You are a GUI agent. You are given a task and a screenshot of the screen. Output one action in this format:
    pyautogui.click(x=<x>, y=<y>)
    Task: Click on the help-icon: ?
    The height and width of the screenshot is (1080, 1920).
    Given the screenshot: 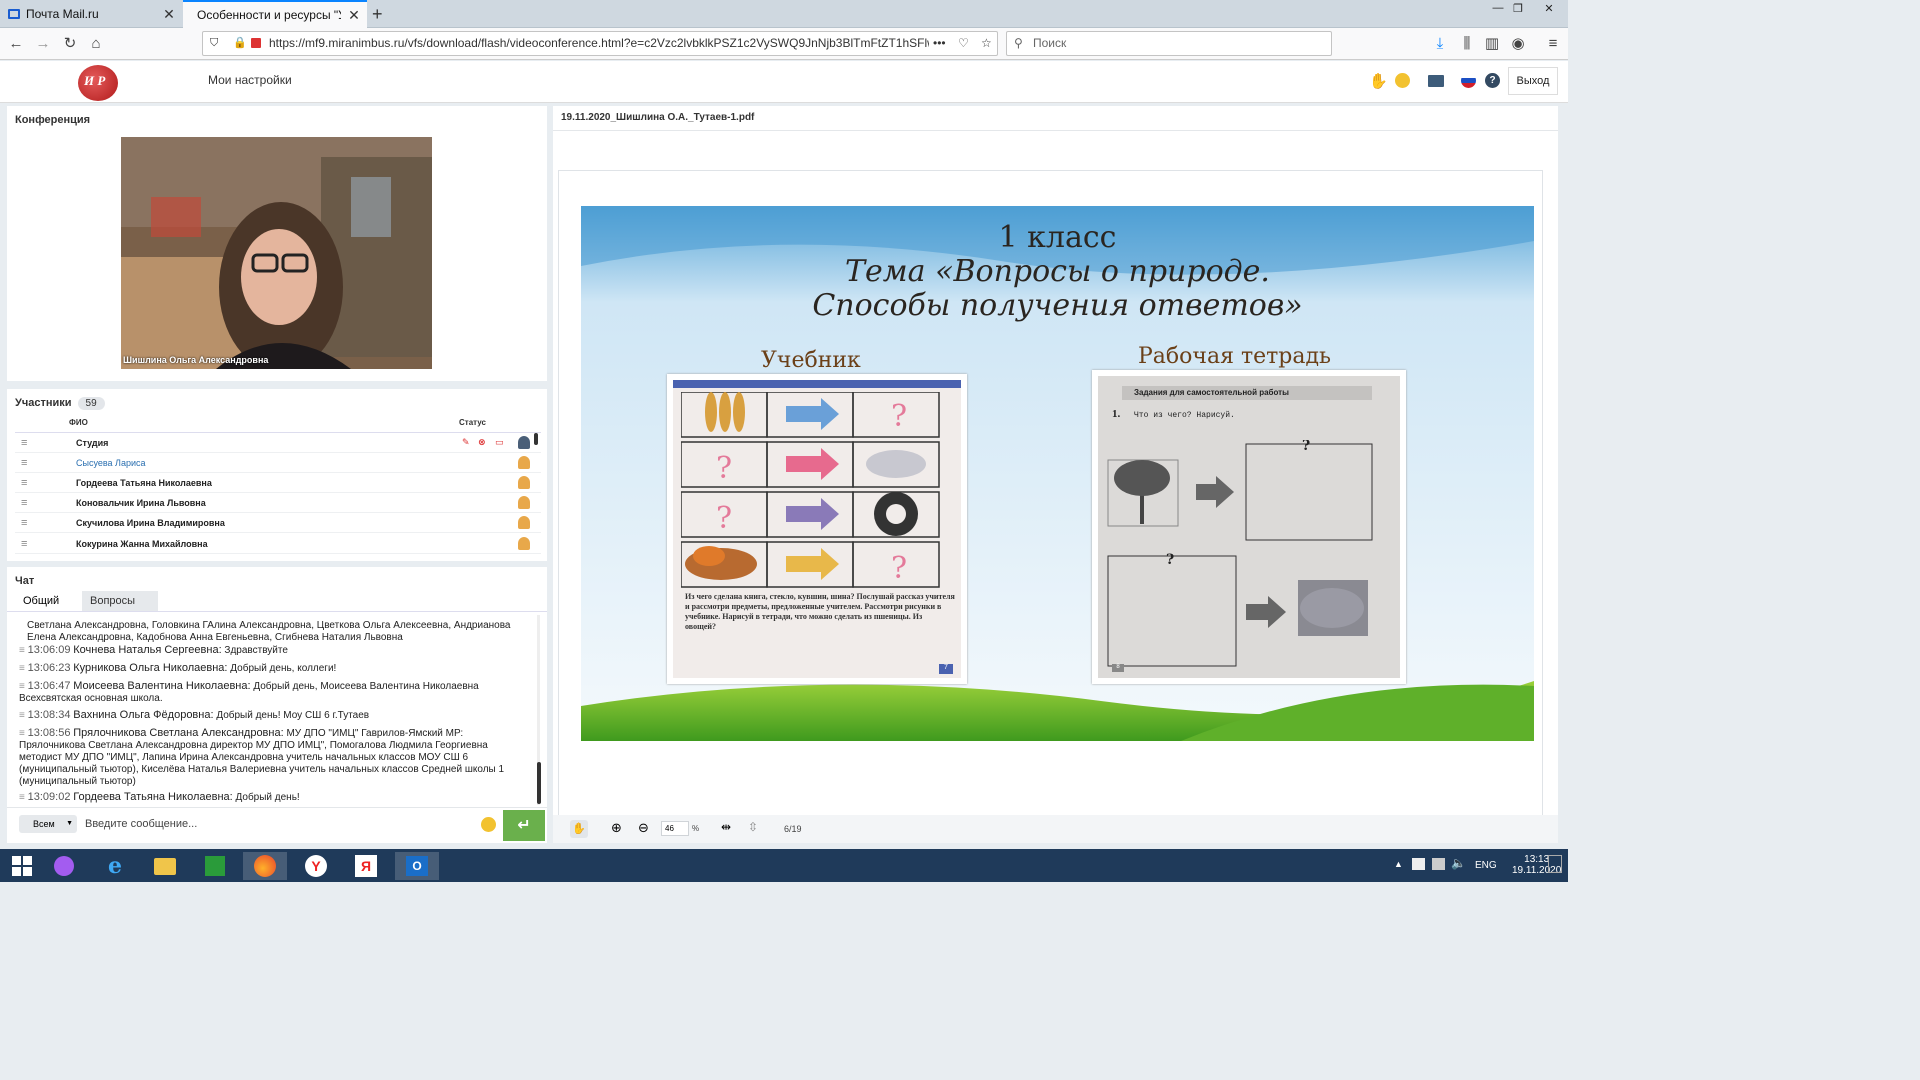 What is the action you would take?
    pyautogui.click(x=1492, y=80)
    